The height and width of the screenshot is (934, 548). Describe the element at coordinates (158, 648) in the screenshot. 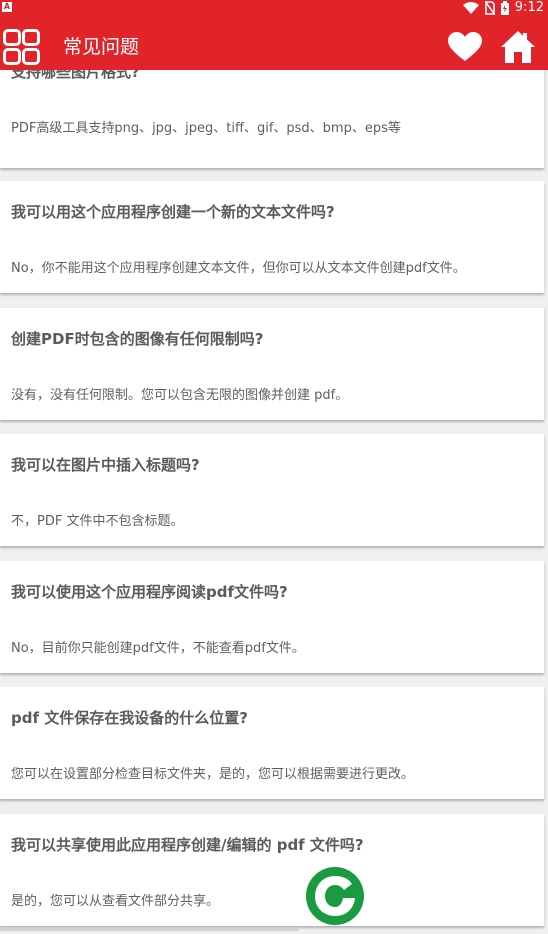

I see `faq-answer: No，目前你只能创建pdf文件，不能查看pdf文件。` at that location.